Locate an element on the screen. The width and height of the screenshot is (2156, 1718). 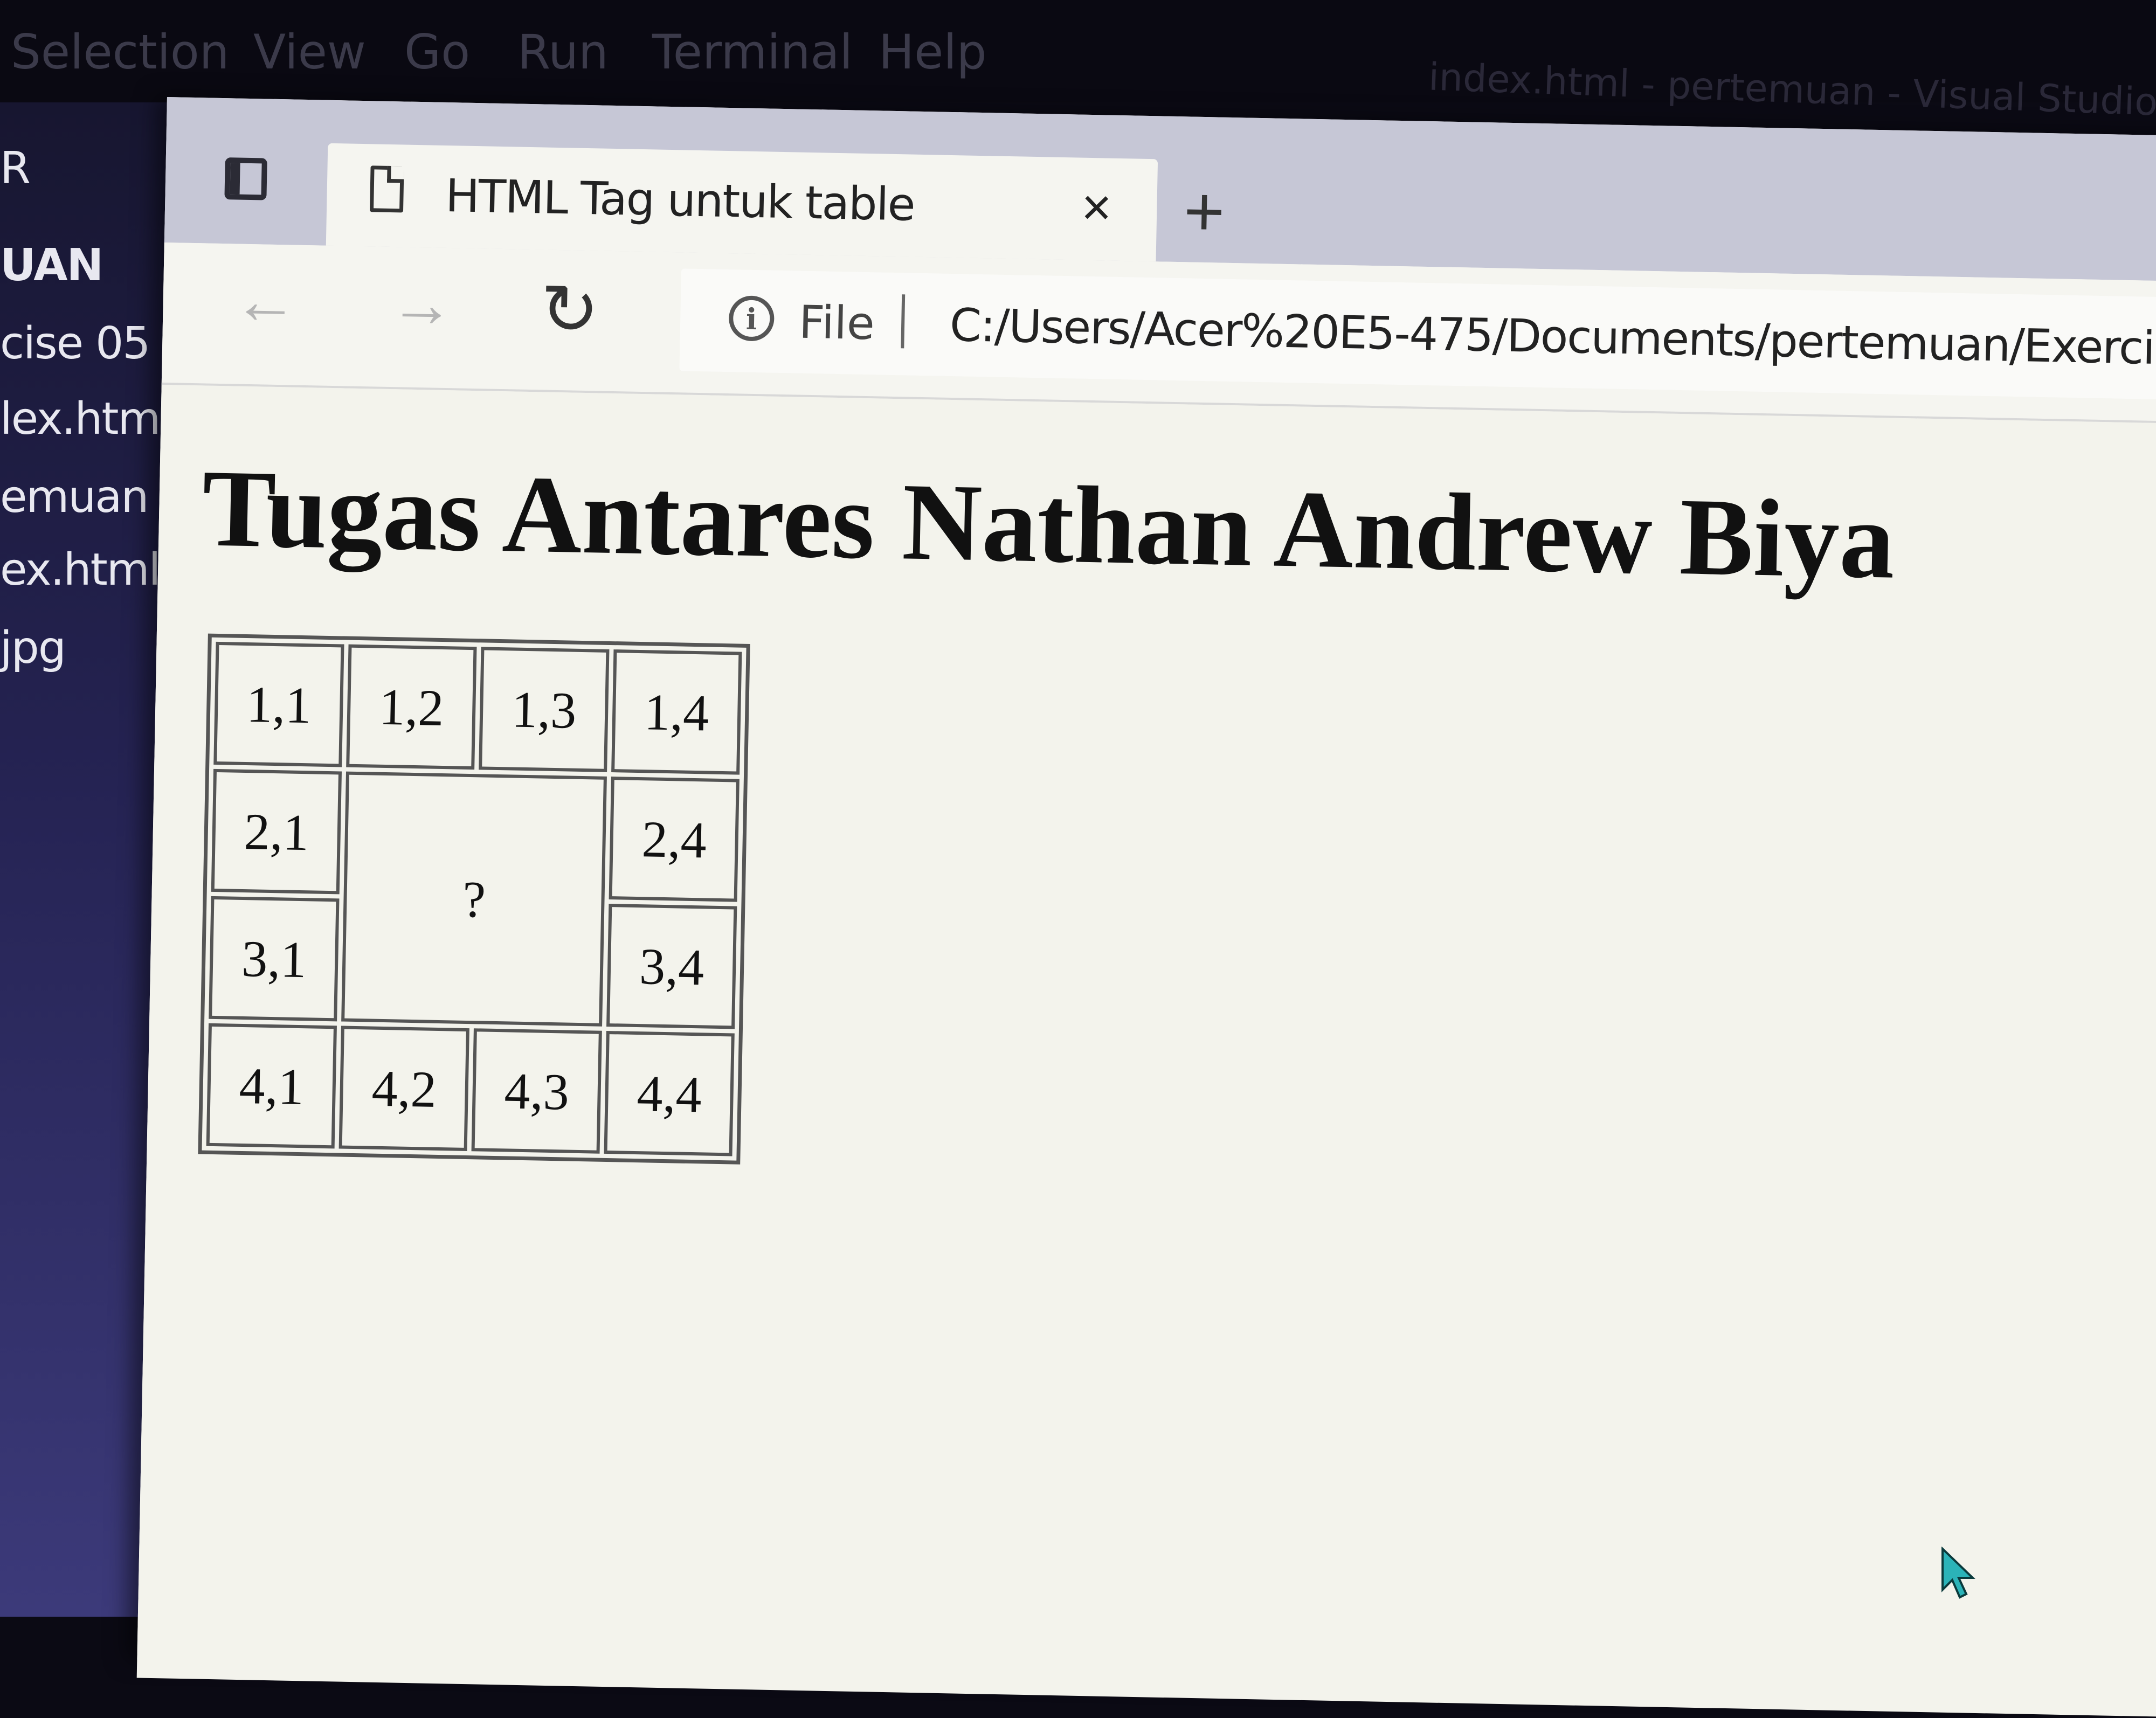
table-cell: 2,4 is located at coordinates (674, 839).